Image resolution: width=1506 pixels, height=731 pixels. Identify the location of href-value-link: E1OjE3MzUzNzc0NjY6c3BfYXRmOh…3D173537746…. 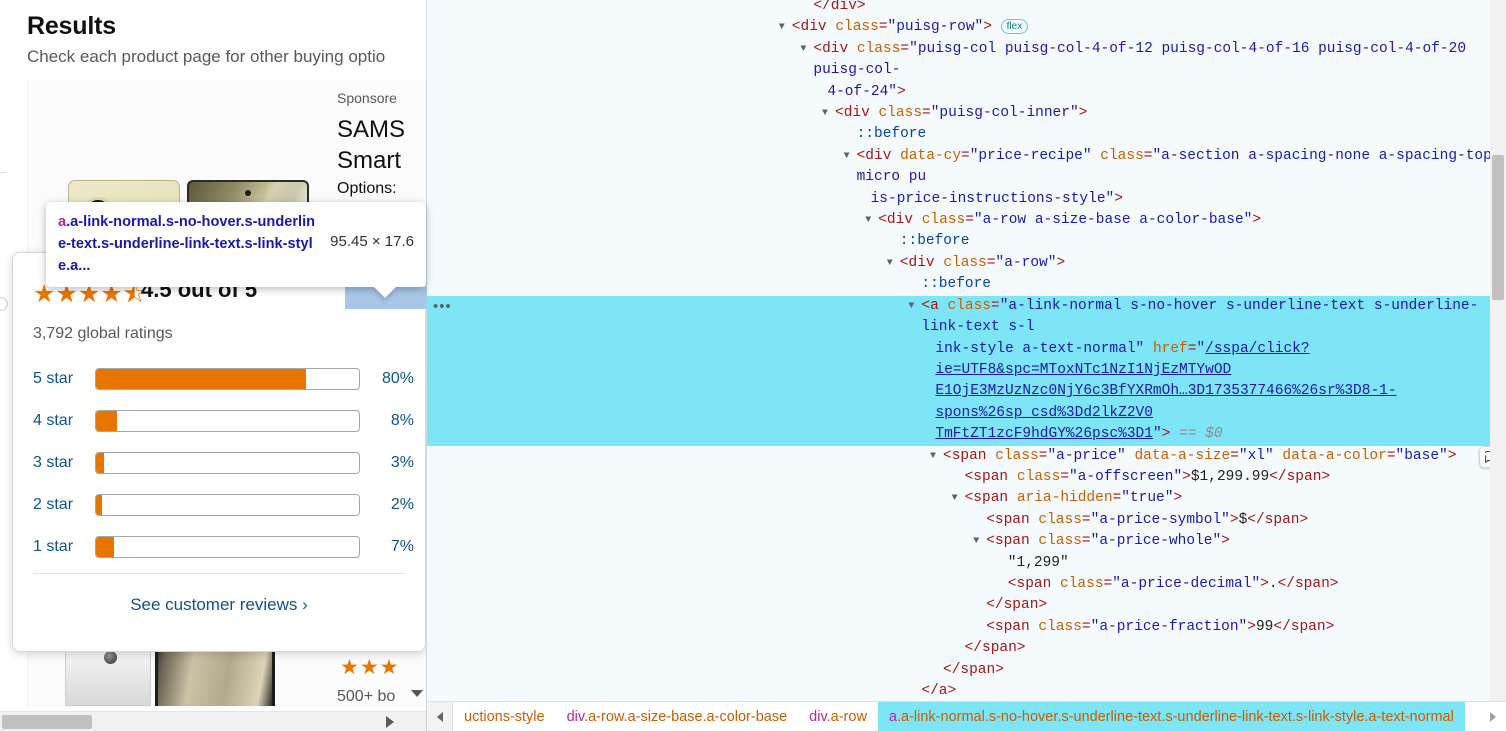
(1165, 401).